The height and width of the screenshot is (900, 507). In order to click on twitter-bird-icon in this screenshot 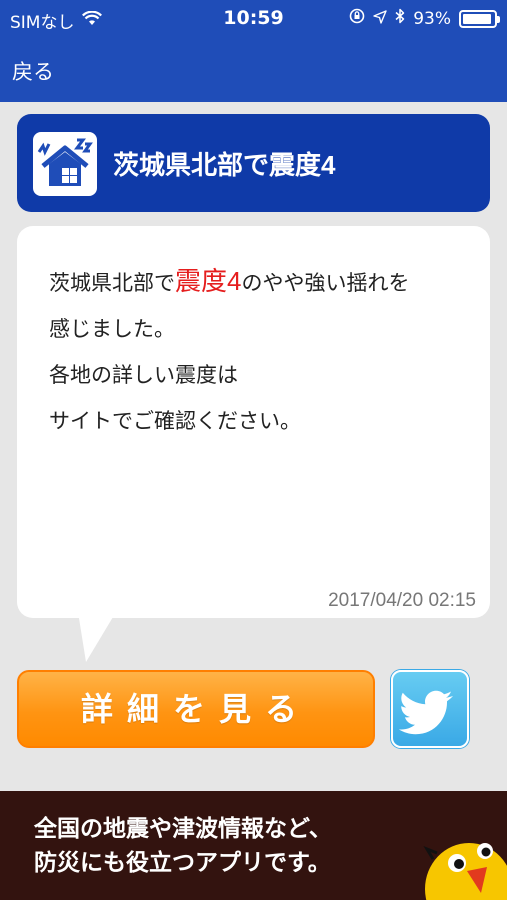, I will do `click(430, 720)`.